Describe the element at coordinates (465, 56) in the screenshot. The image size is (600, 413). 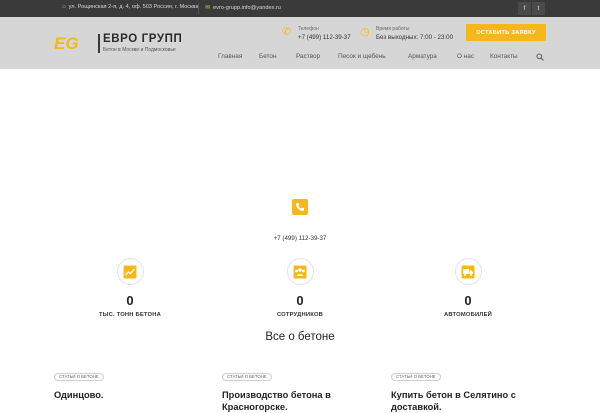
I see `nav-item-about: О нас` at that location.